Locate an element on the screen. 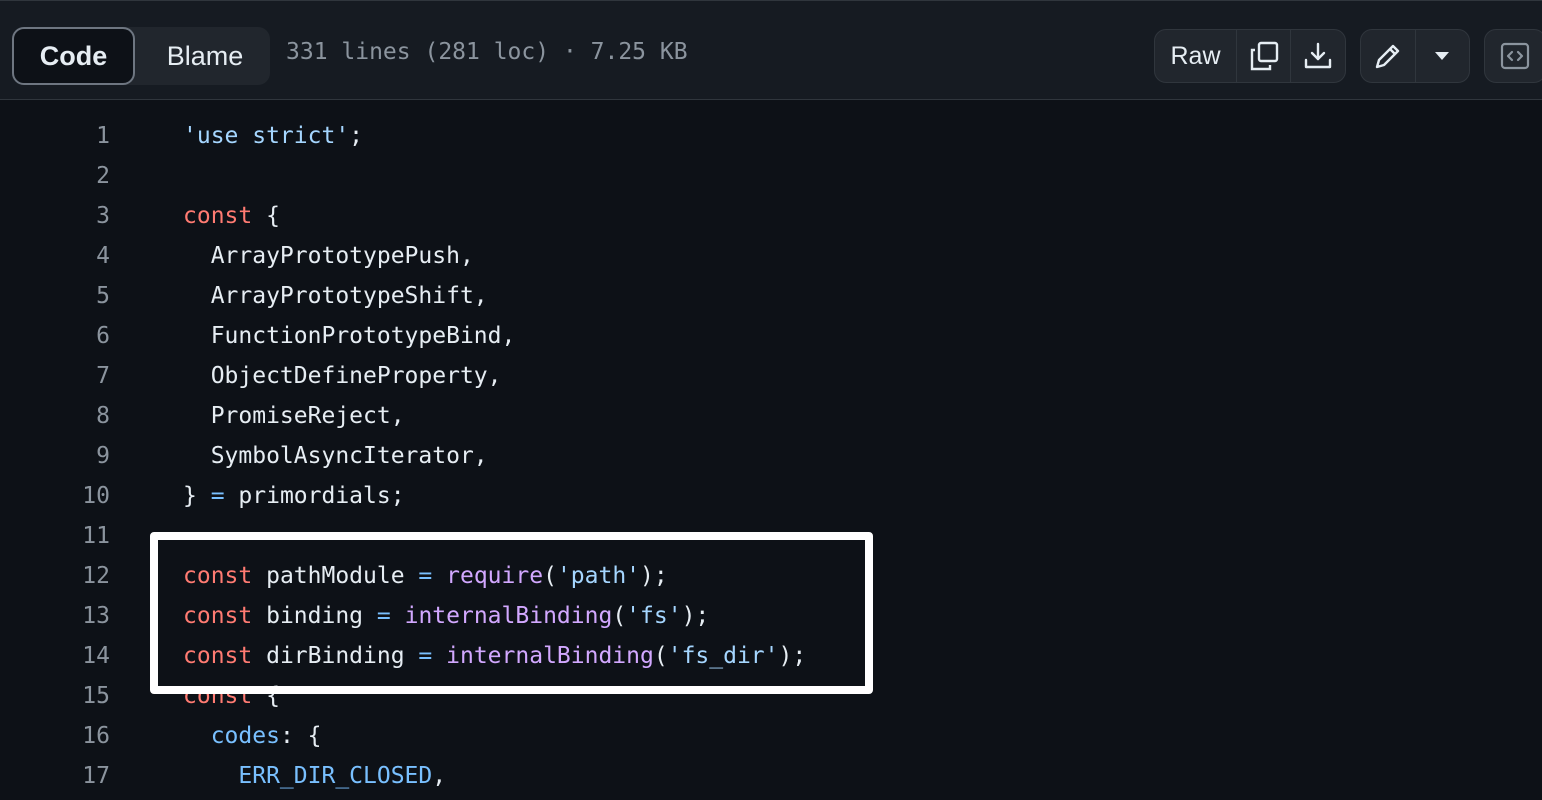 The height and width of the screenshot is (800, 1542). code-text: const { is located at coordinates (231, 696).